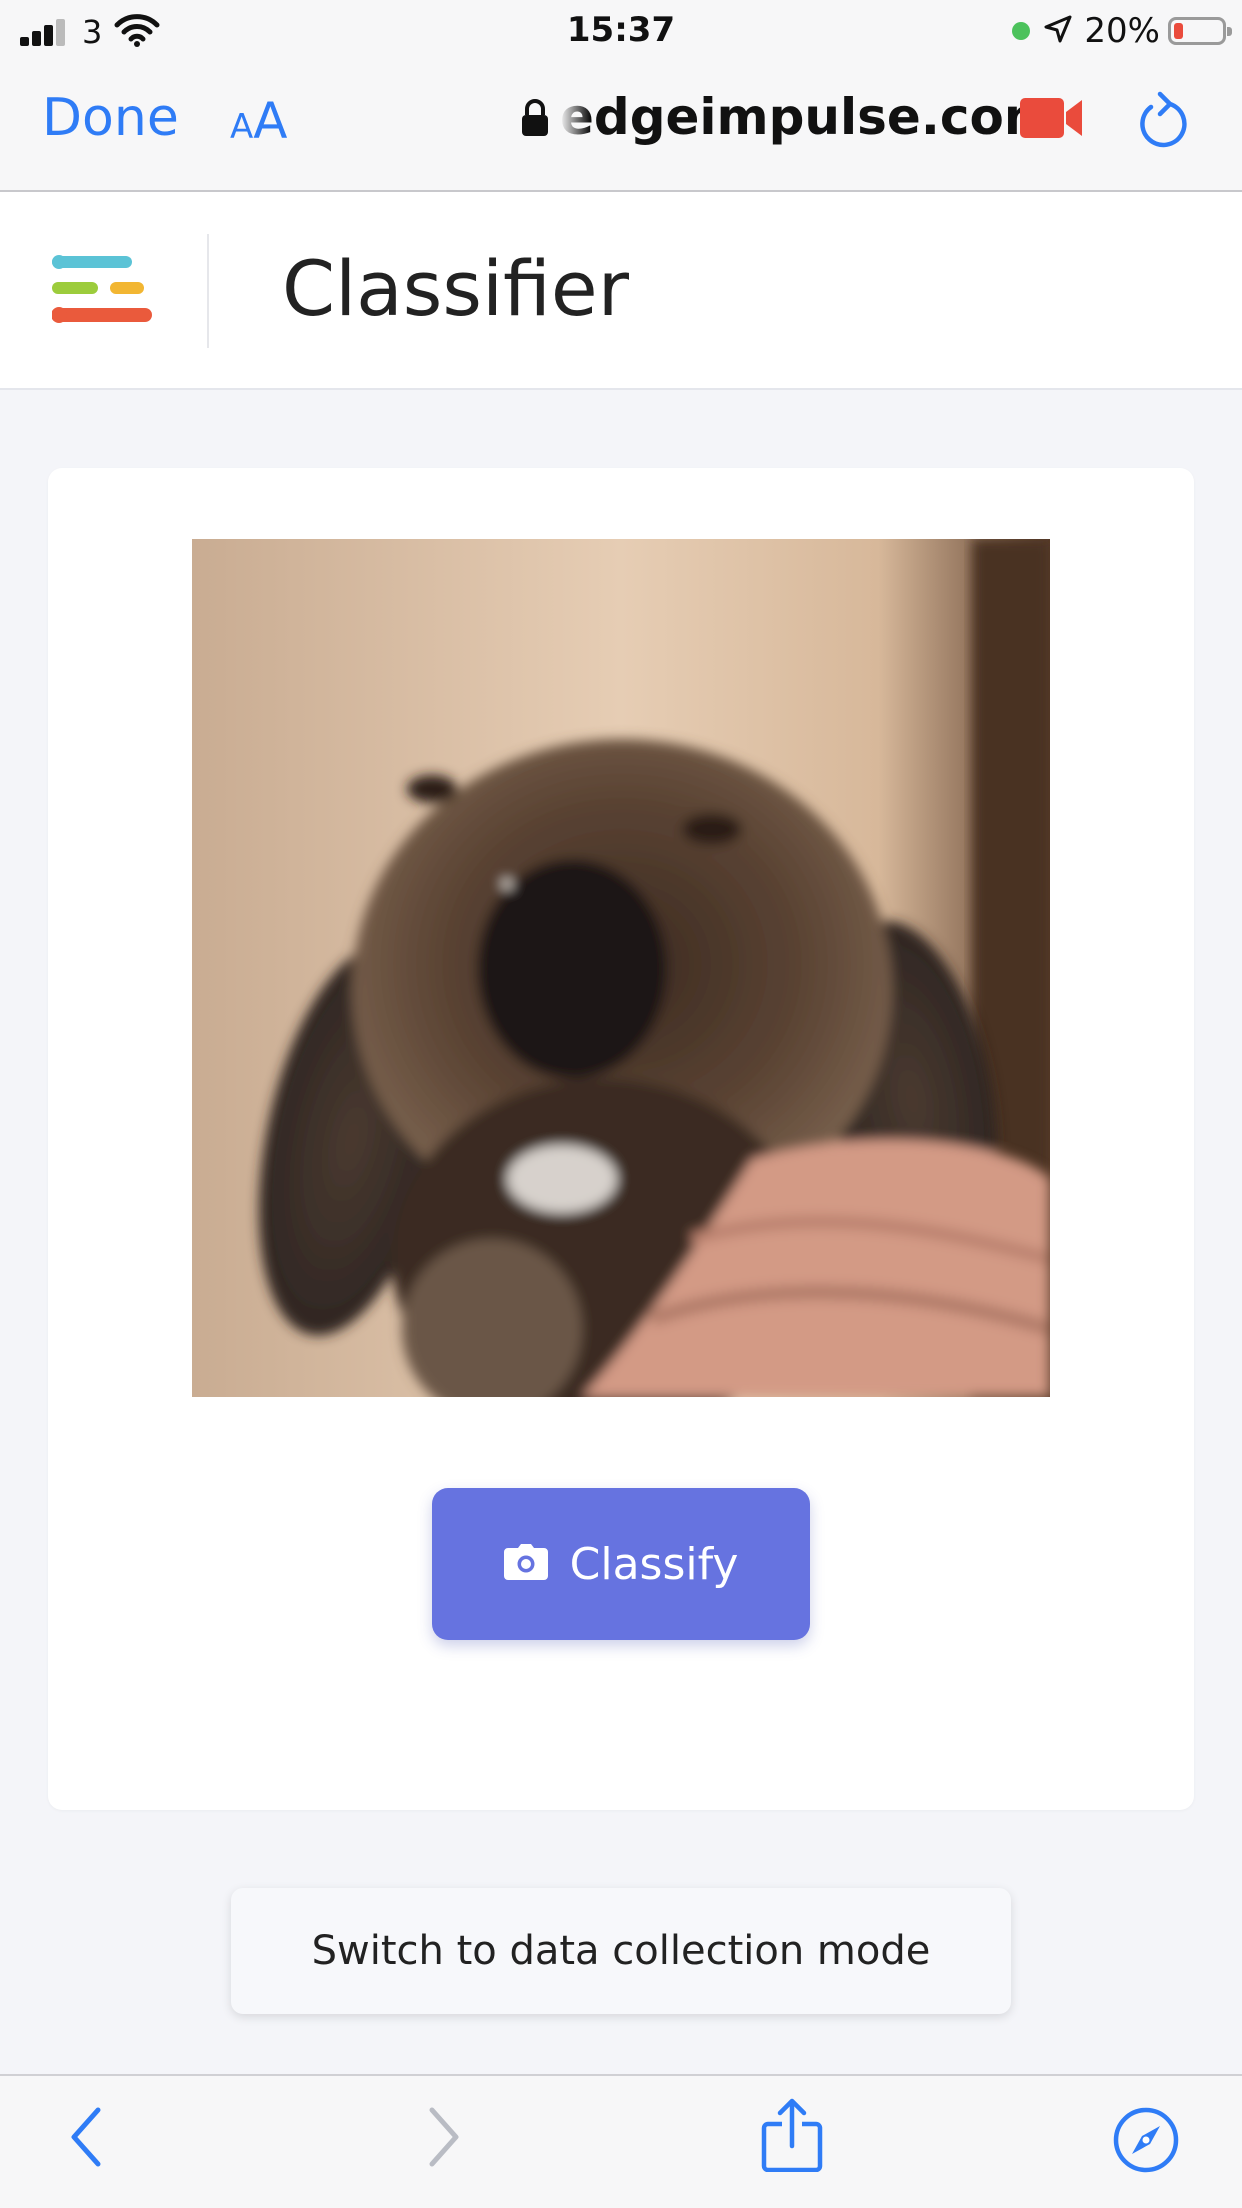 This screenshot has height=2208, width=1242. I want to click on compass-icon, so click(1146, 2142).